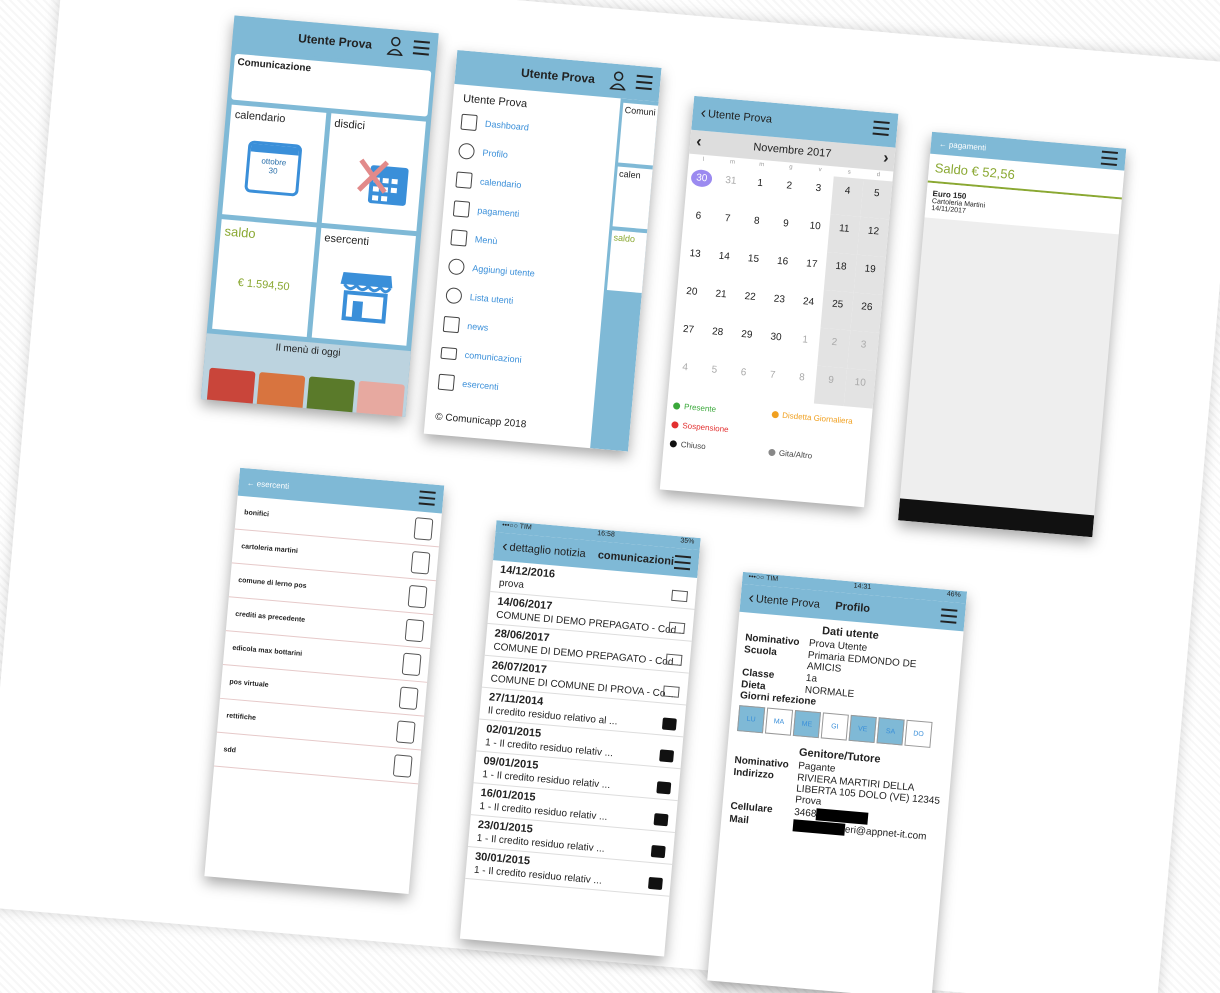 This screenshot has height=993, width=1220. I want to click on calendar-day: 27, so click(688, 335).